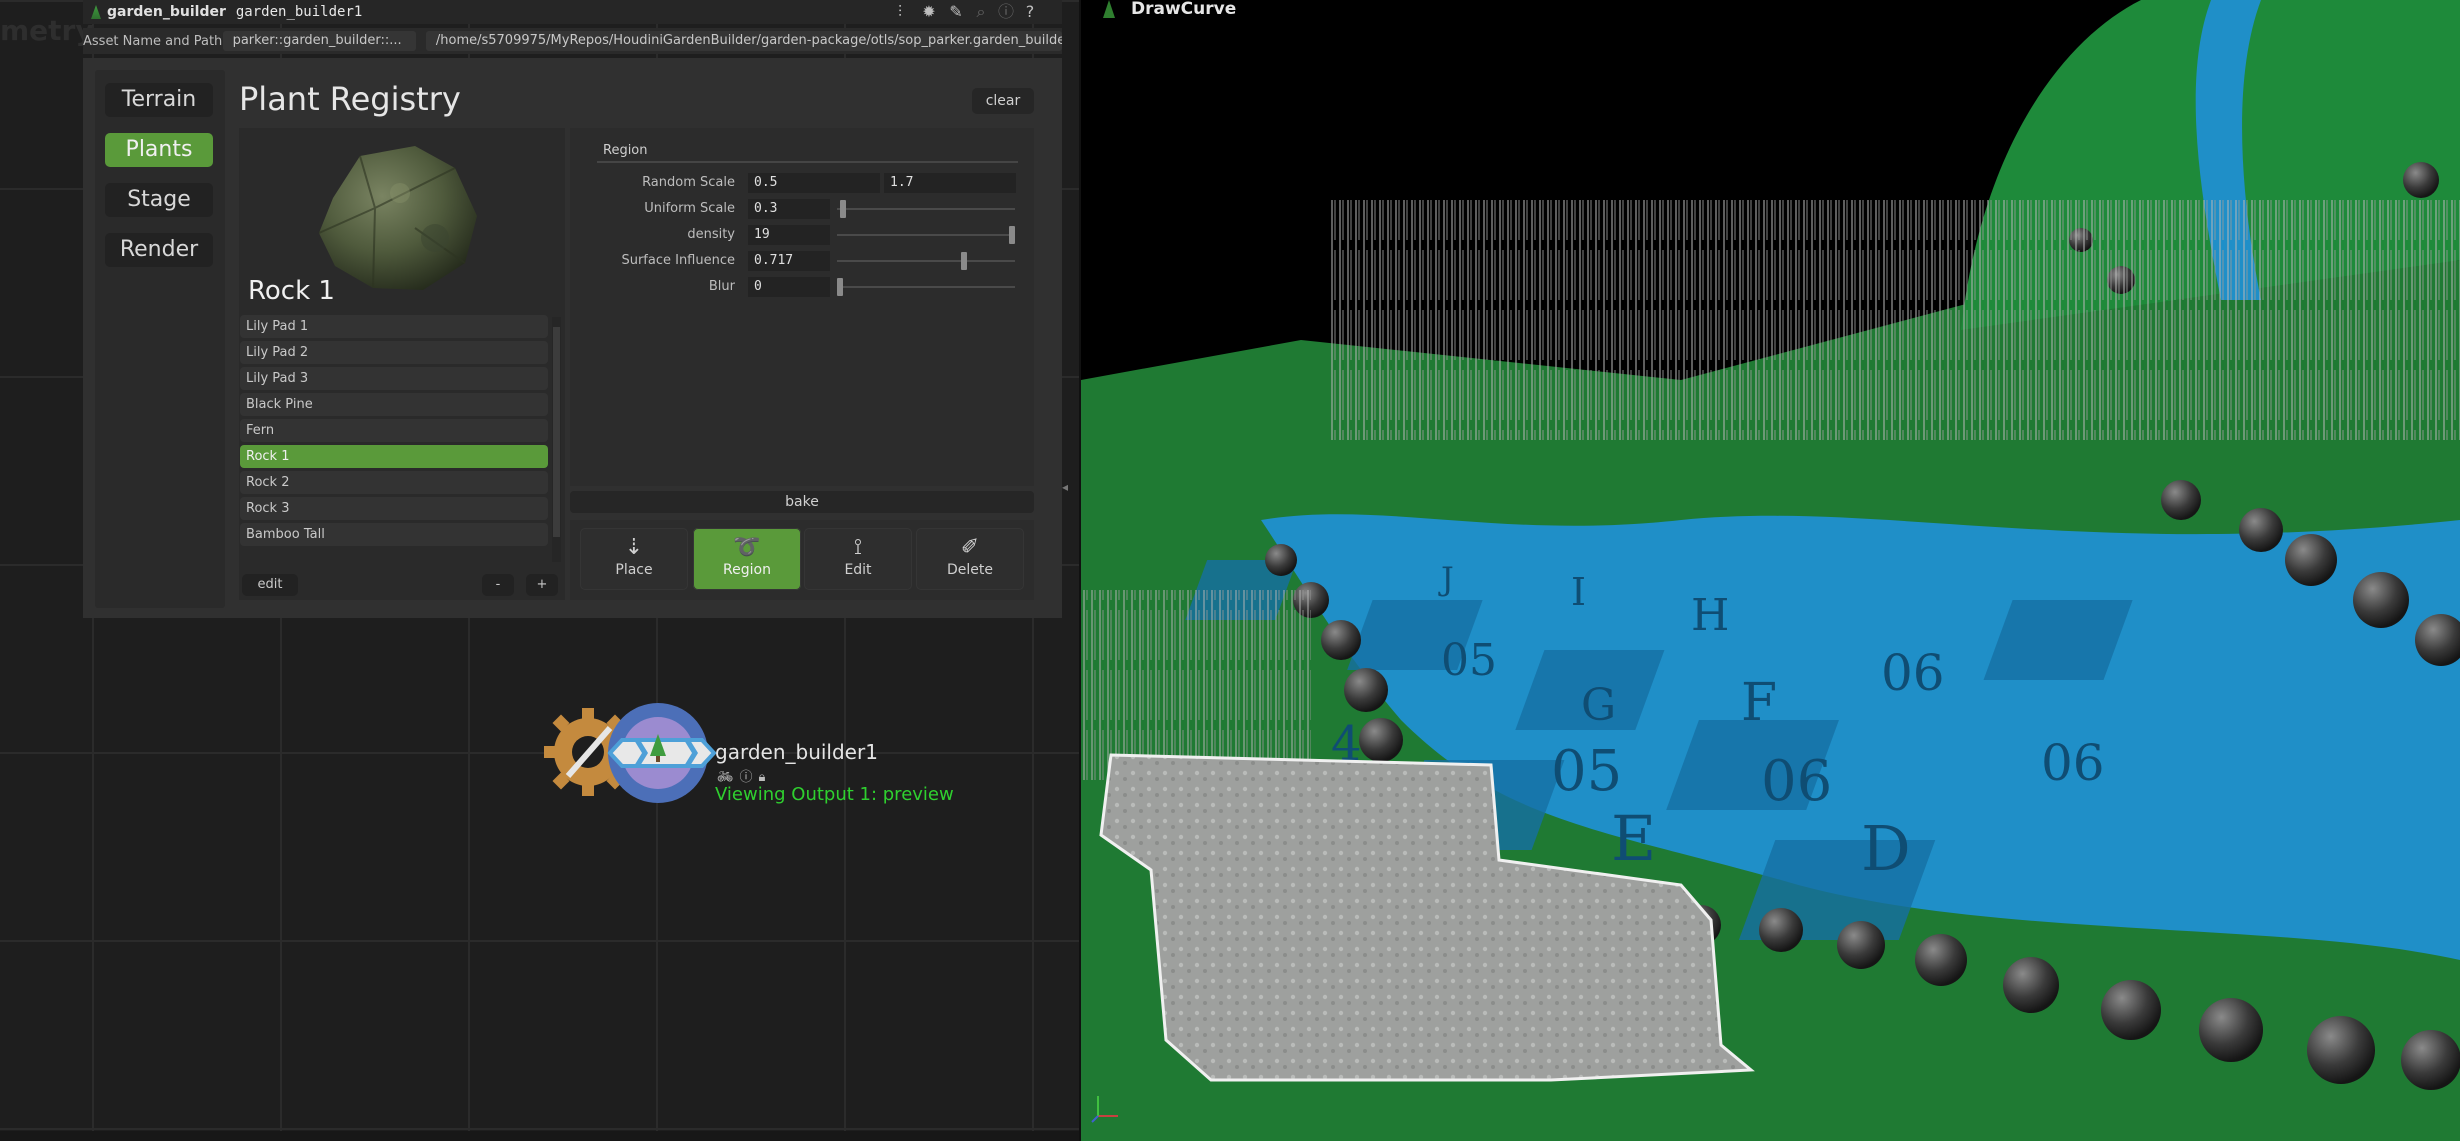 This screenshot has width=2460, height=1141. Describe the element at coordinates (1069, 520) in the screenshot. I see `pane-collapse-handle: ◂` at that location.